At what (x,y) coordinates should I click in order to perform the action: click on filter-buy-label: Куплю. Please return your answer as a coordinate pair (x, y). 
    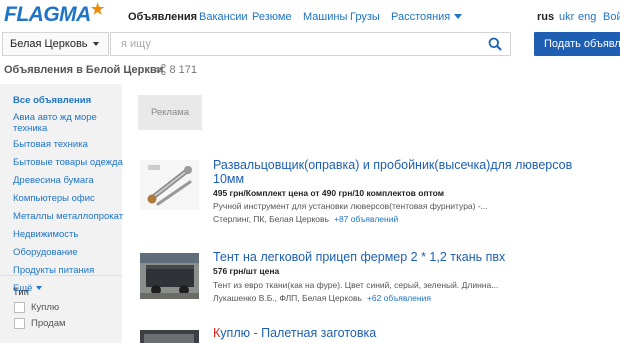
    Looking at the image, I should click on (45, 307).